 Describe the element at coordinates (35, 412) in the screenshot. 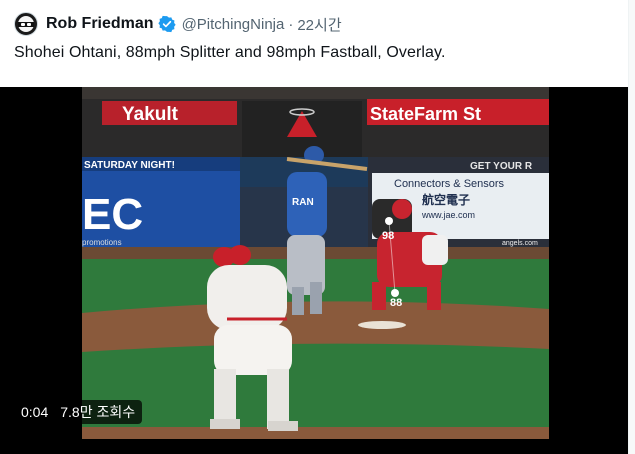

I see `video-elapsed: 0:04` at that location.